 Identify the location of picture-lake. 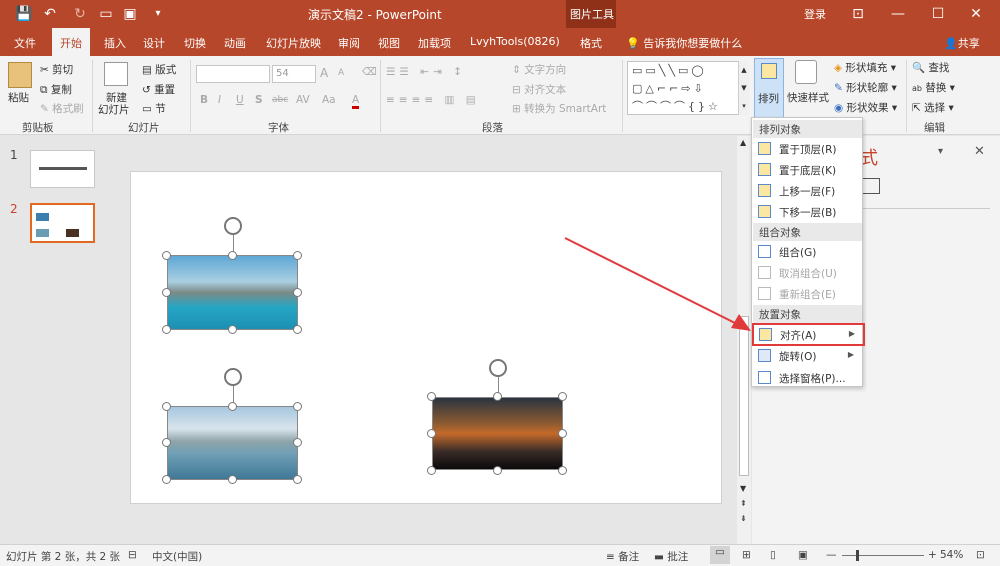
(232, 443).